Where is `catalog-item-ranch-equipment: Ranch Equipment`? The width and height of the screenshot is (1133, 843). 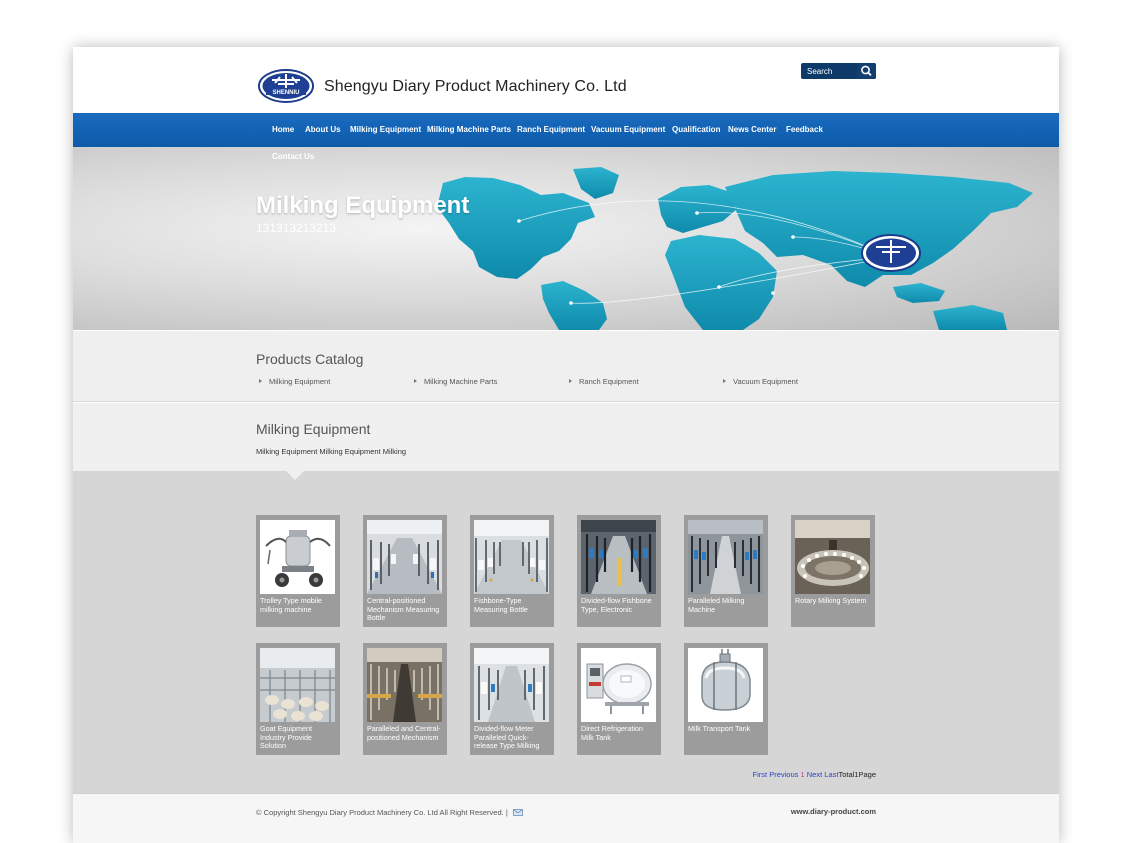 catalog-item-ranch-equipment: Ranch Equipment is located at coordinates (604, 381).